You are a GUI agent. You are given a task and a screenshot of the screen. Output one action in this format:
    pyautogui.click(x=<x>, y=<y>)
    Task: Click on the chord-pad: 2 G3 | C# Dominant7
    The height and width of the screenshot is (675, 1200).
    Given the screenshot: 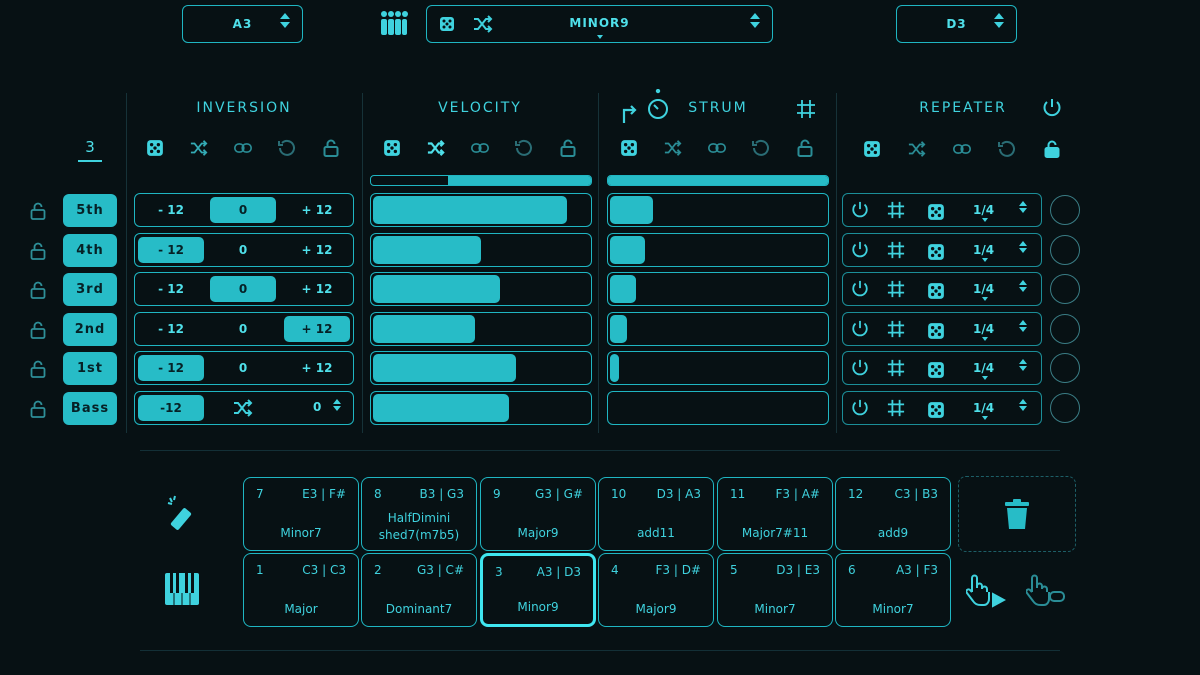 What is the action you would take?
    pyautogui.click(x=419, y=590)
    